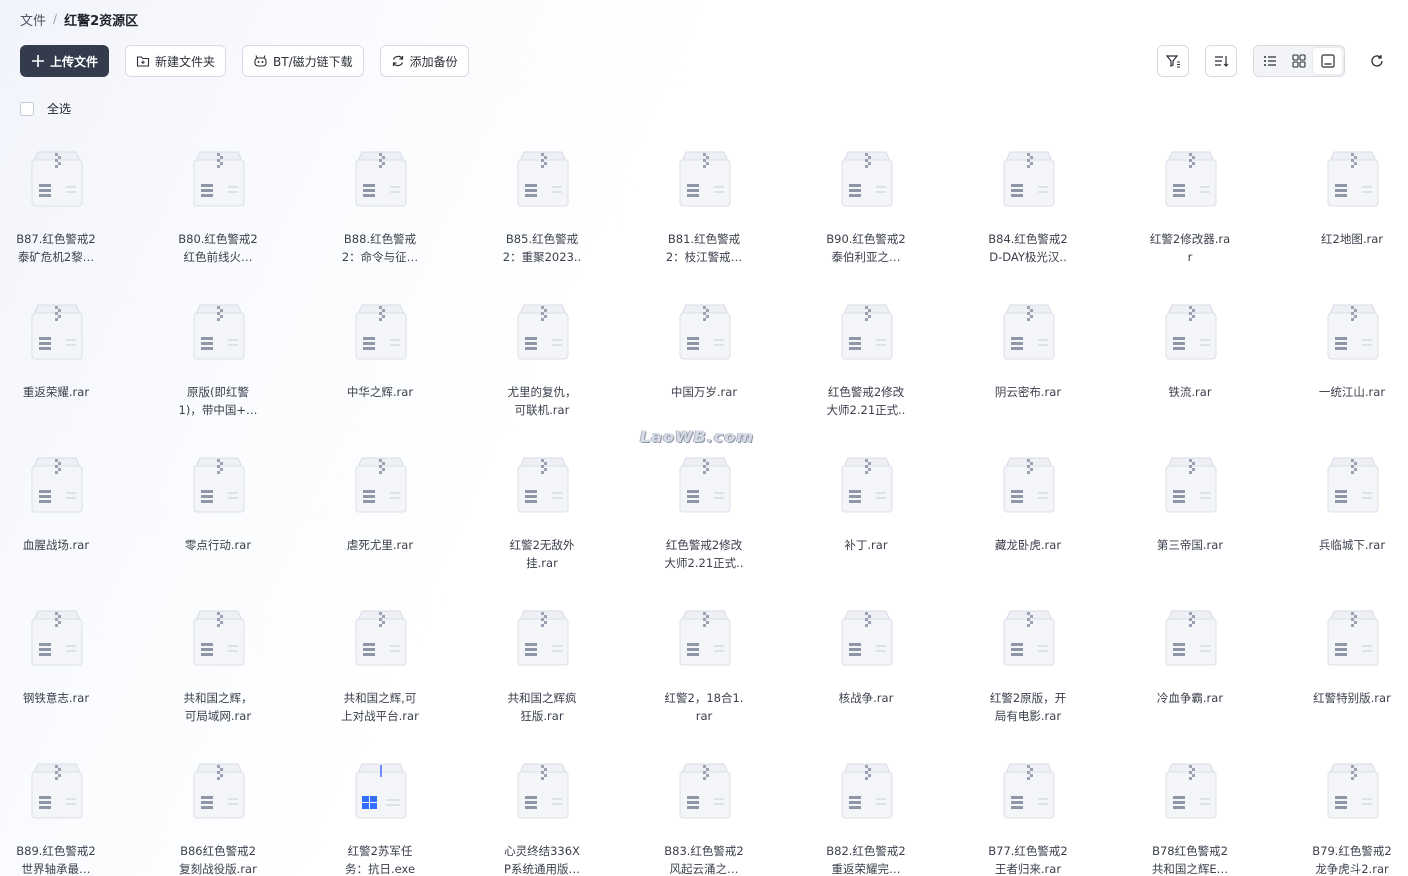 This screenshot has width=1408, height=876. What do you see at coordinates (65, 363) in the screenshot?
I see `file-item: 重返荣耀.rar` at bounding box center [65, 363].